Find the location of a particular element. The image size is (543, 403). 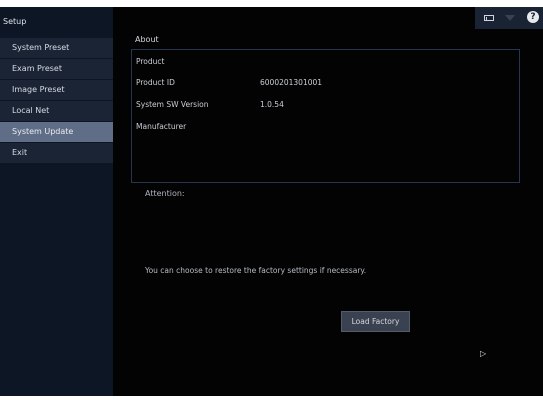

menu-item-local-net: Local Net is located at coordinates (56, 111).